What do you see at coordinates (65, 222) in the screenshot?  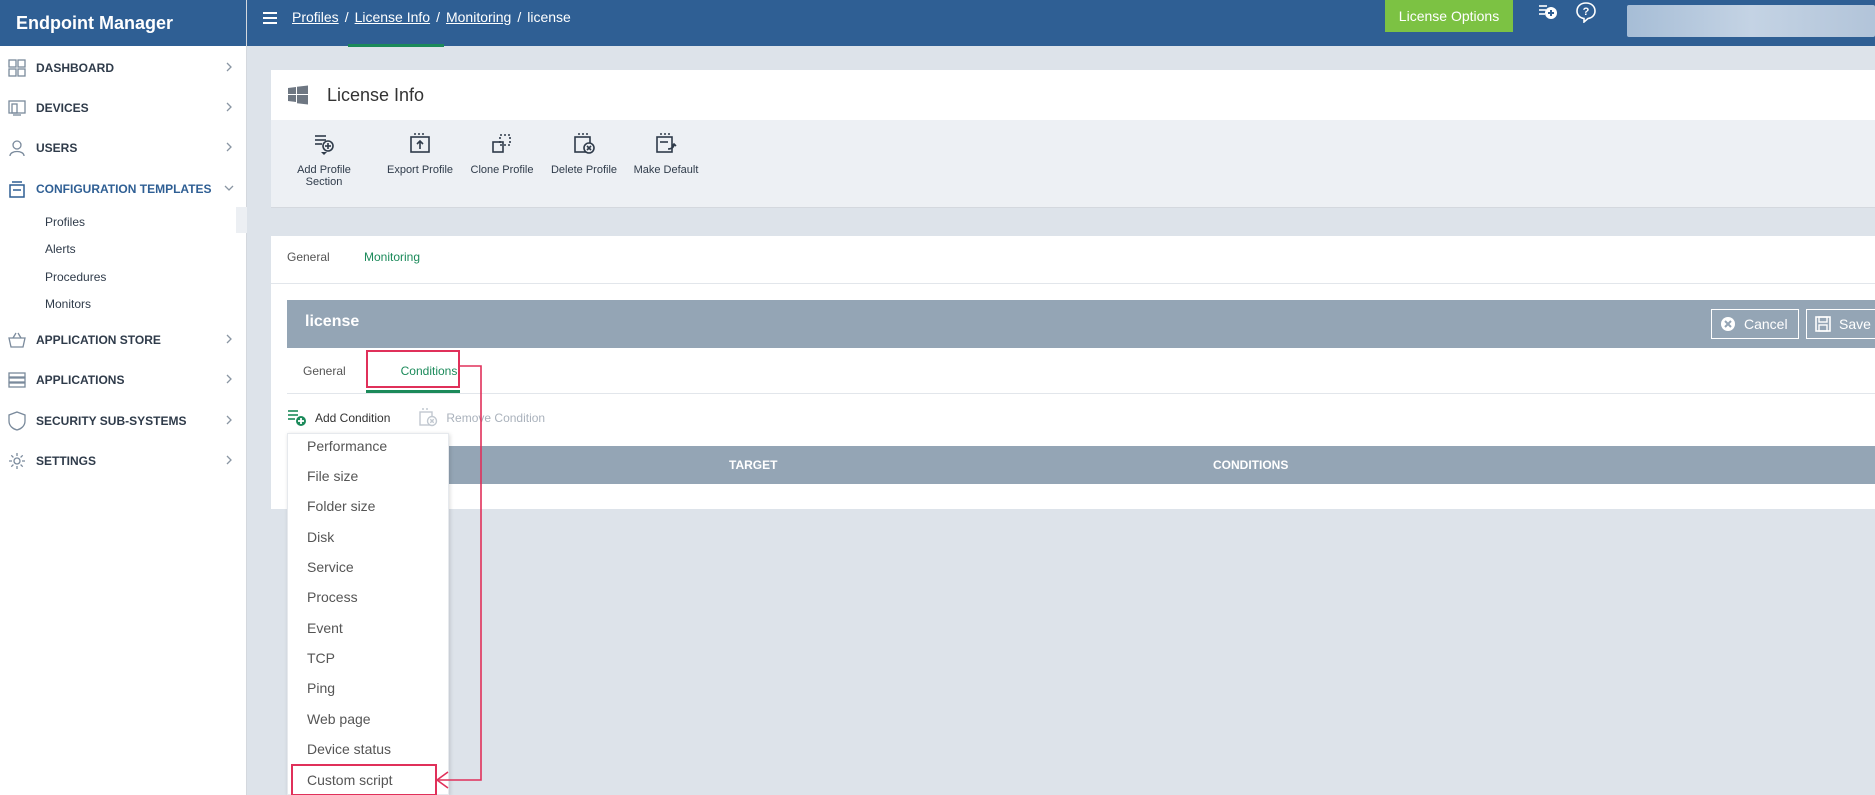 I see `sidebar-subitem-profiles: Profiles` at bounding box center [65, 222].